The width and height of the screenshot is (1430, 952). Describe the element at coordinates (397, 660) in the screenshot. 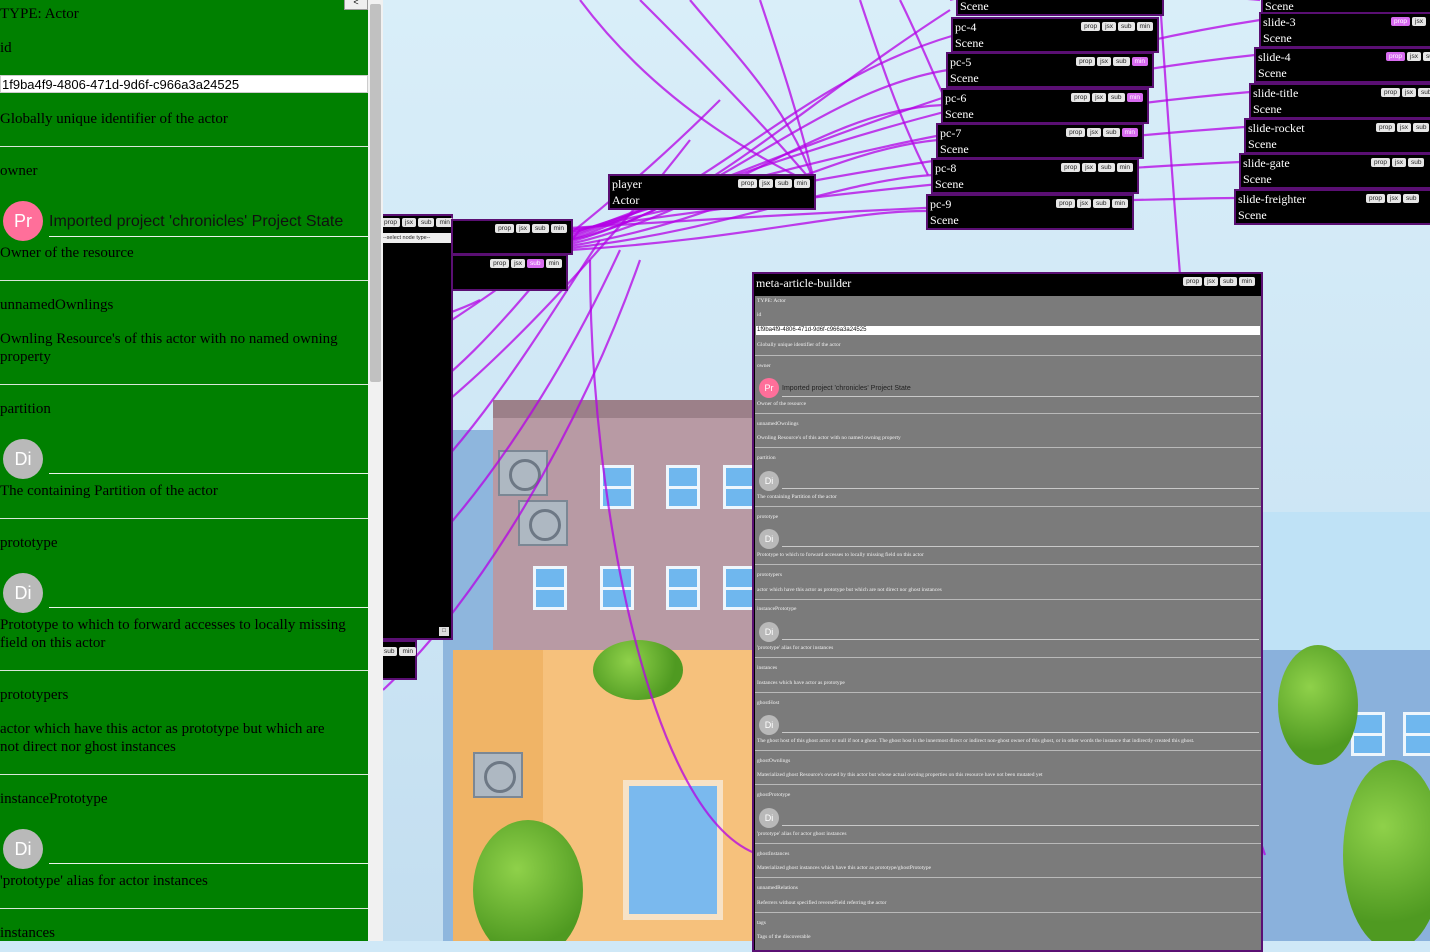

I see `graph-node-left-lower: sub min` at that location.